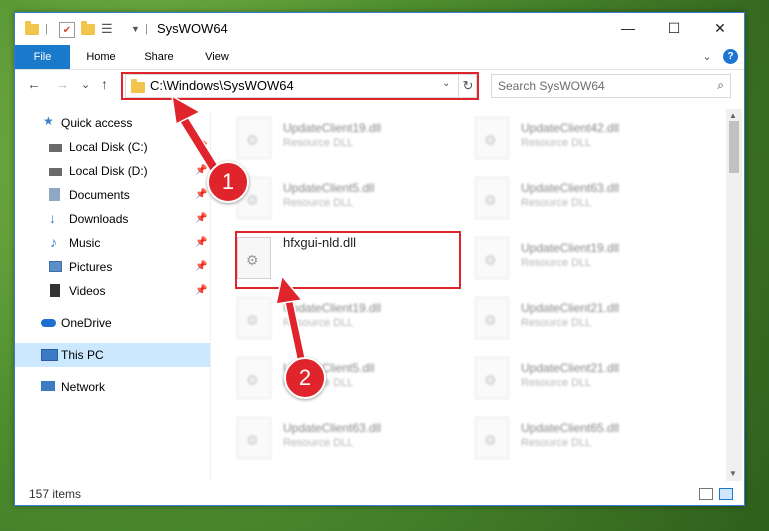 The height and width of the screenshot is (531, 769). Describe the element at coordinates (734, 295) in the screenshot. I see `vertical-scrollbar: ▲ ▼` at that location.